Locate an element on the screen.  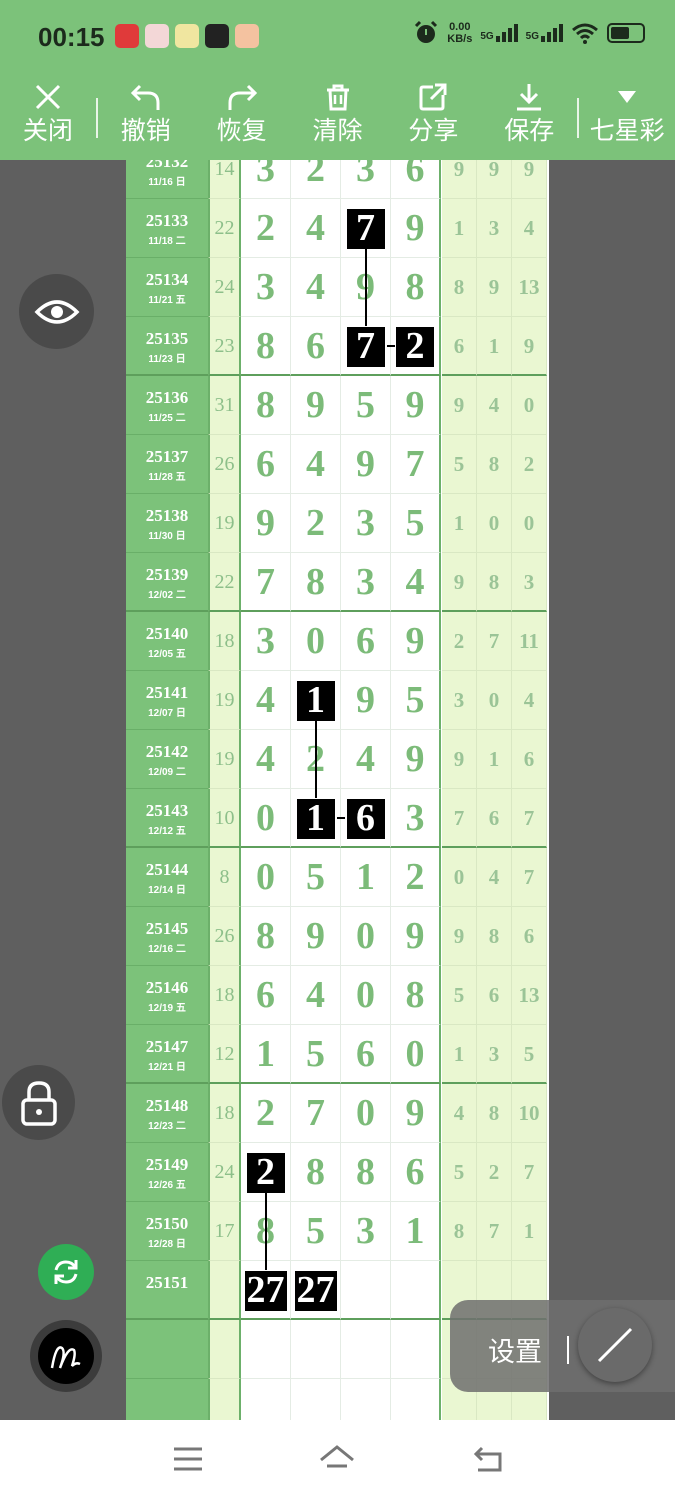
line-tool-button is located at coordinates (615, 1345).